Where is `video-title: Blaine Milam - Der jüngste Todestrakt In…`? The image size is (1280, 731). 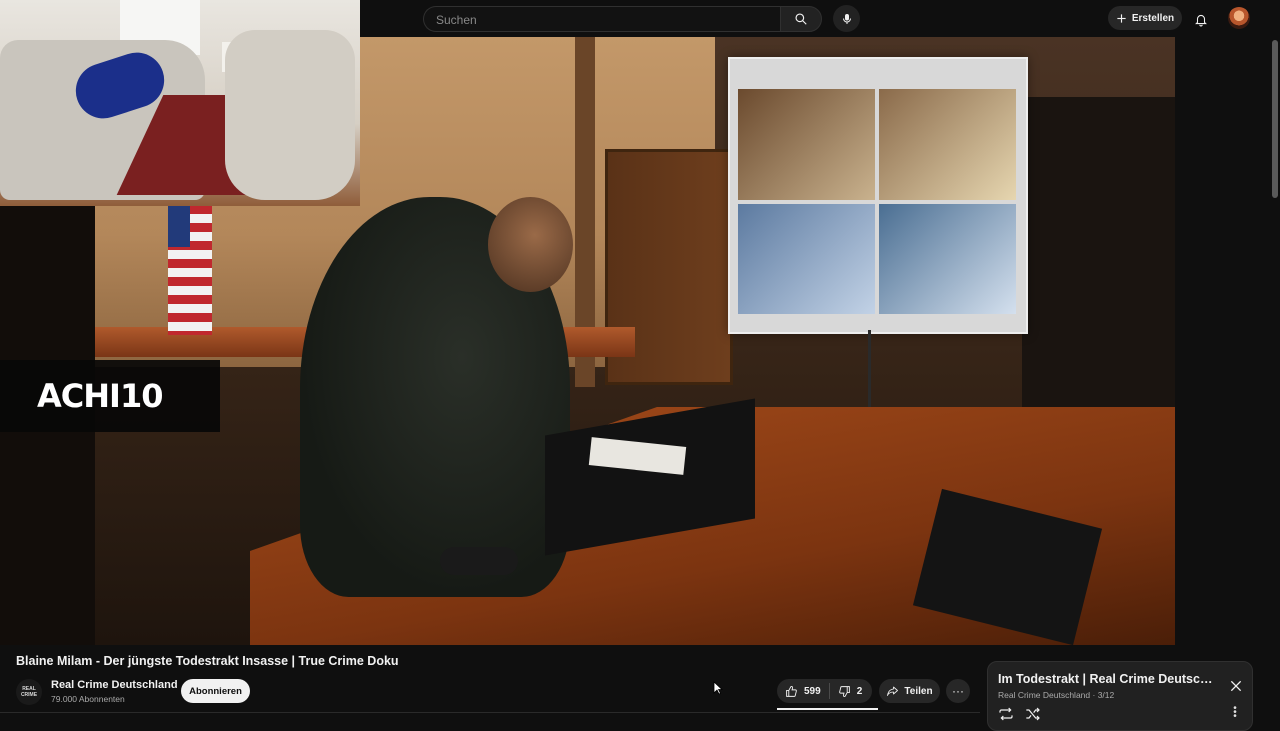 video-title: Blaine Milam - Der jüngste Todestrakt In… is located at coordinates (207, 661).